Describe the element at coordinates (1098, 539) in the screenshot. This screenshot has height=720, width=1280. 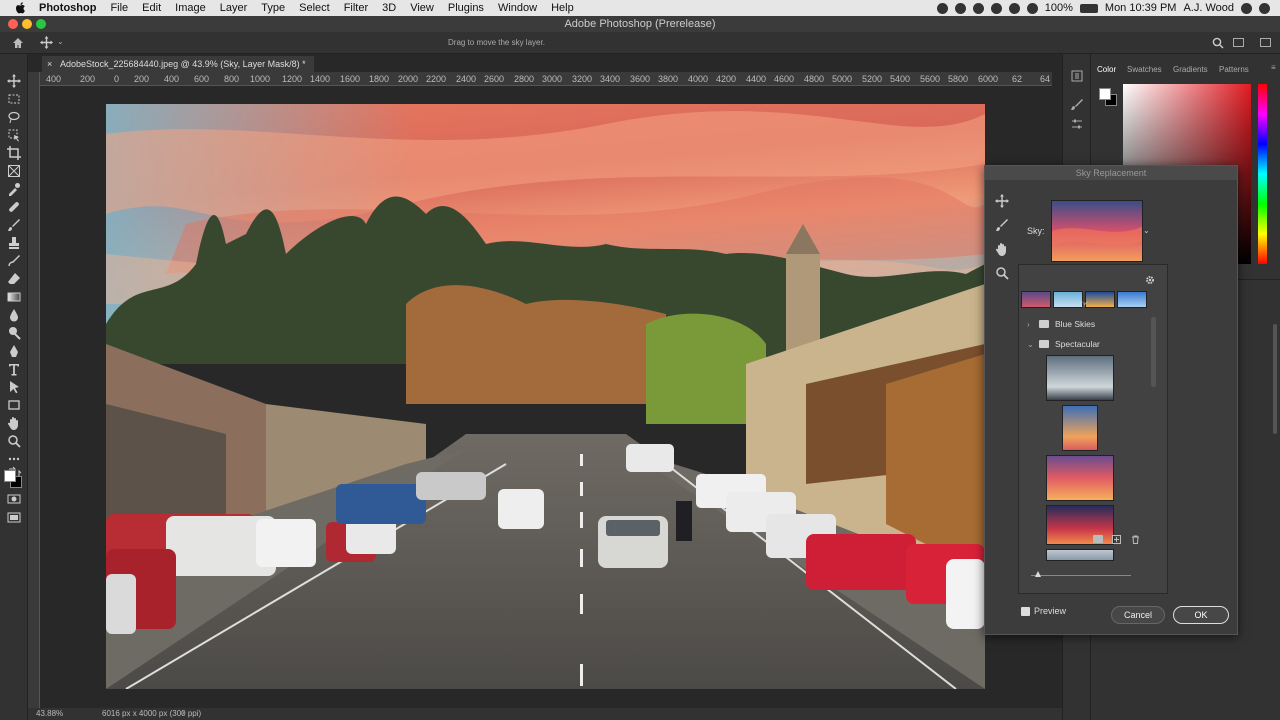
I see `new-folder-icon` at that location.